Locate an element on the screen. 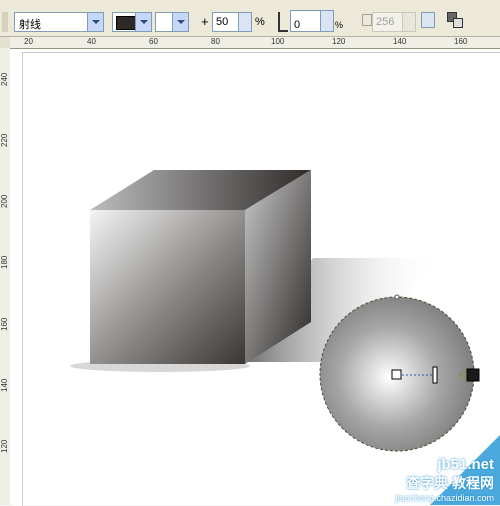 This screenshot has height=506, width=500. gradient-midpoint-slider is located at coordinates (435, 375).